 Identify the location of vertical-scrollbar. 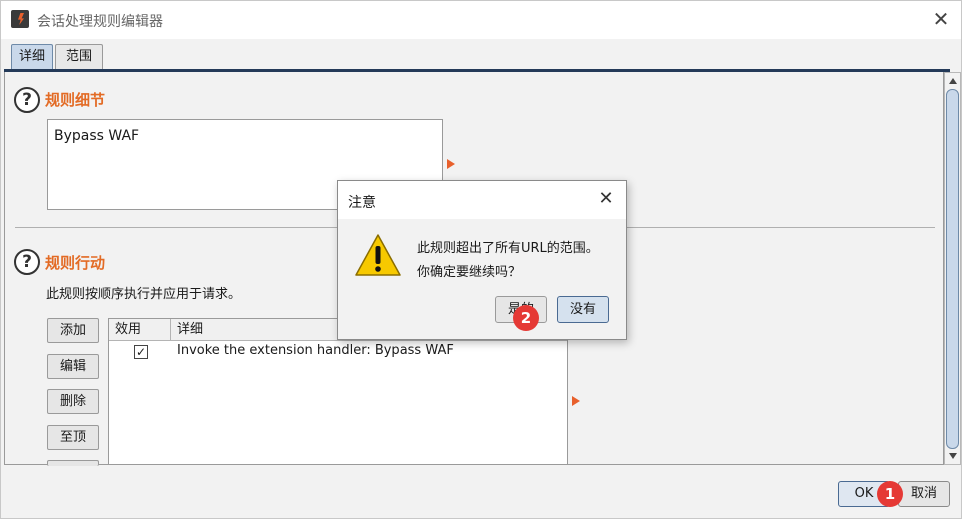
(952, 268).